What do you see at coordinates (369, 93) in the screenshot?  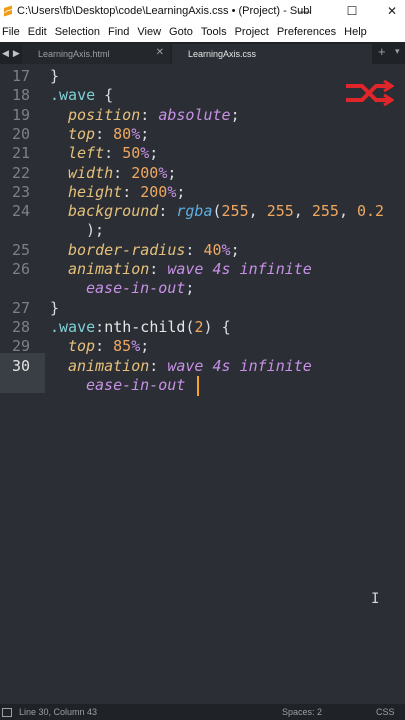 I see `red-crossed-arrows-logo` at bounding box center [369, 93].